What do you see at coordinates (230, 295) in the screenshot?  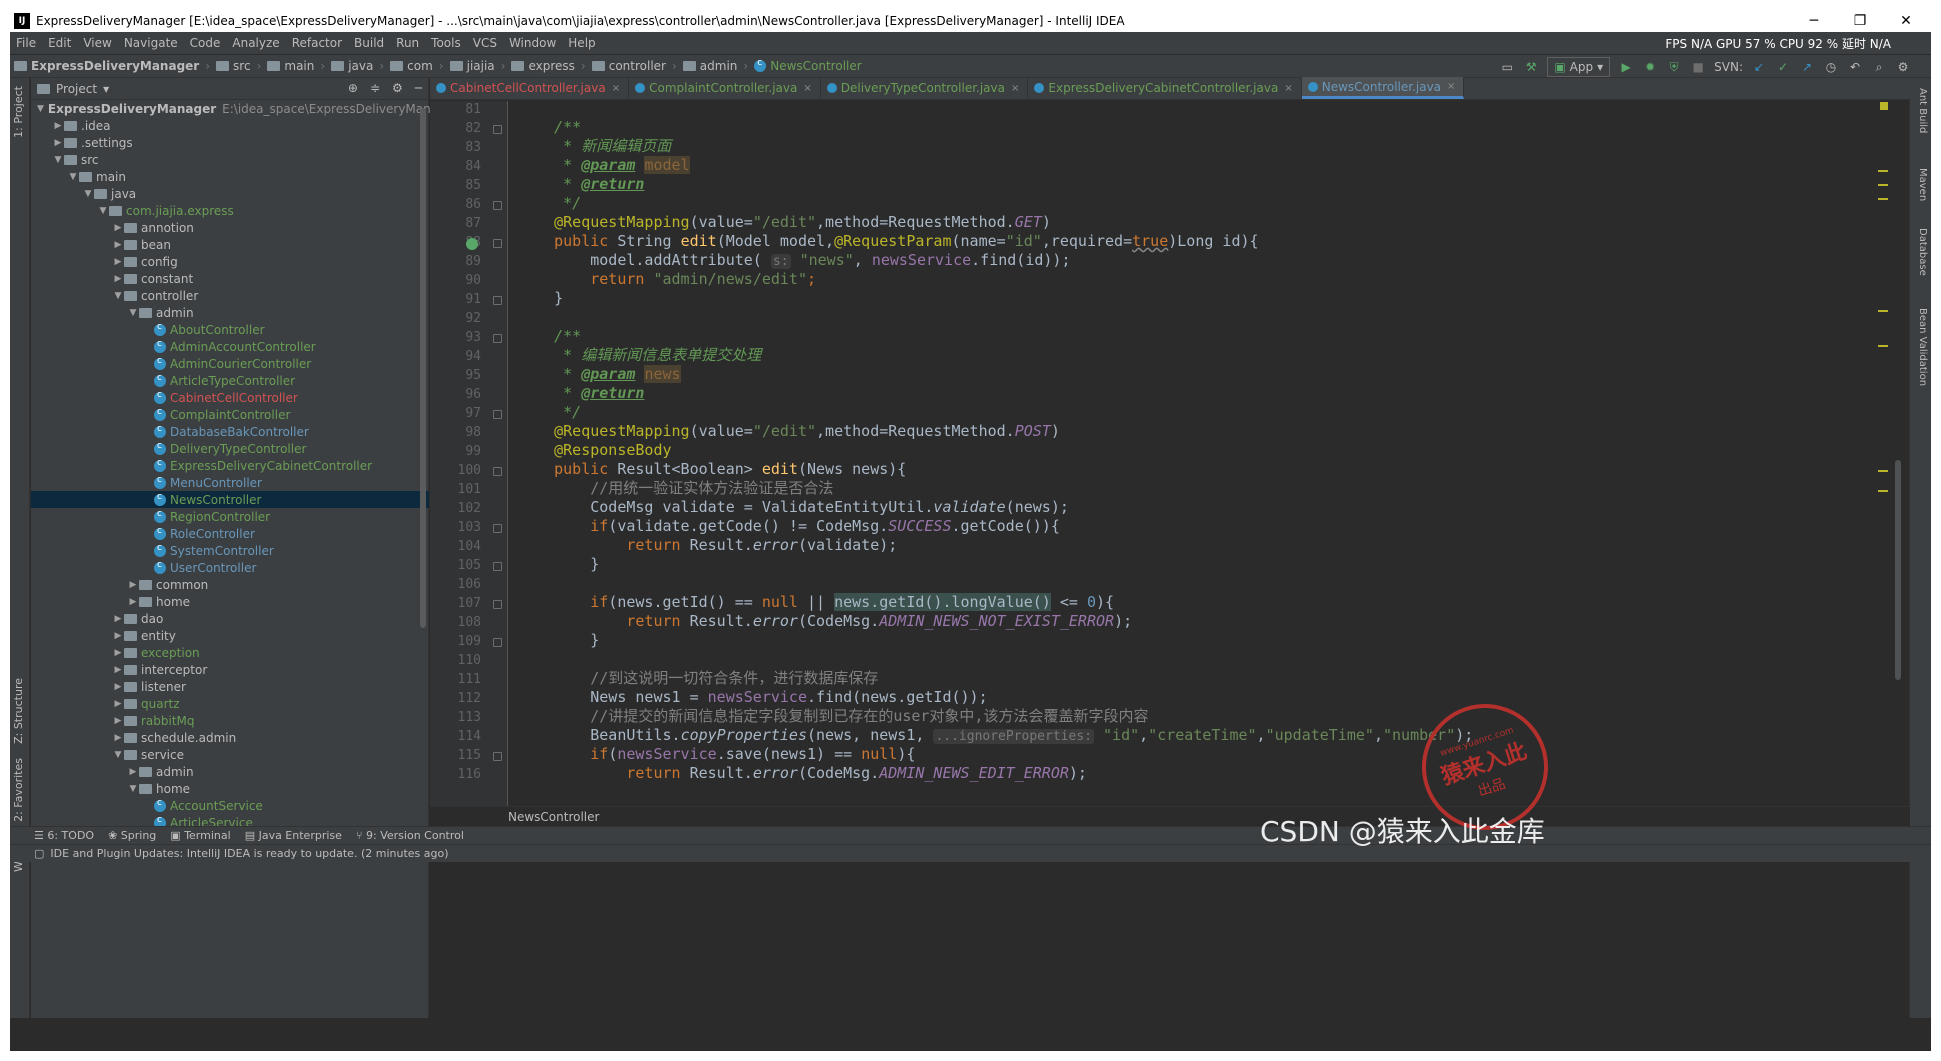 I see `tree-item: ▼ controller` at bounding box center [230, 295].